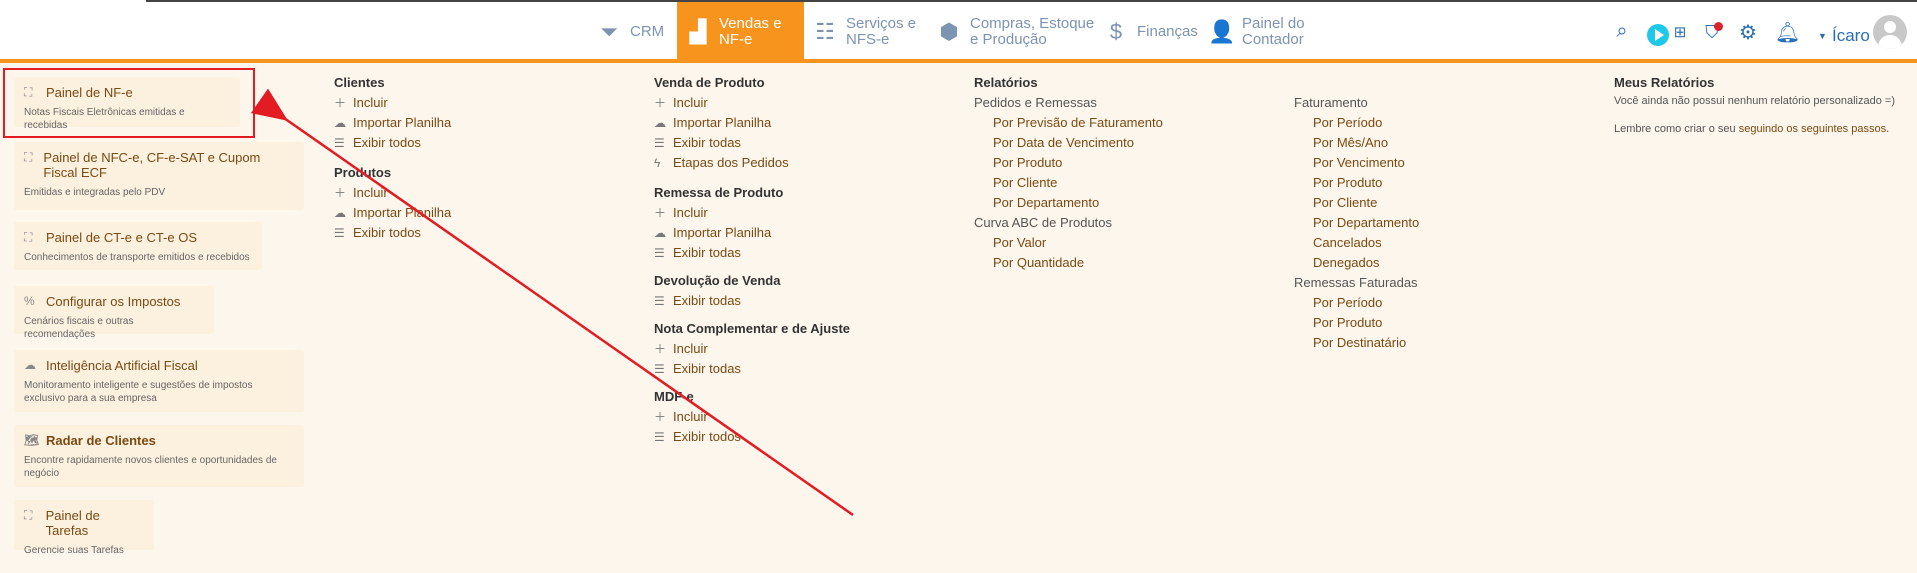  What do you see at coordinates (752, 437) in the screenshot?
I see `menu-item-mdfe-exibir: ☰ Exibir todos` at bounding box center [752, 437].